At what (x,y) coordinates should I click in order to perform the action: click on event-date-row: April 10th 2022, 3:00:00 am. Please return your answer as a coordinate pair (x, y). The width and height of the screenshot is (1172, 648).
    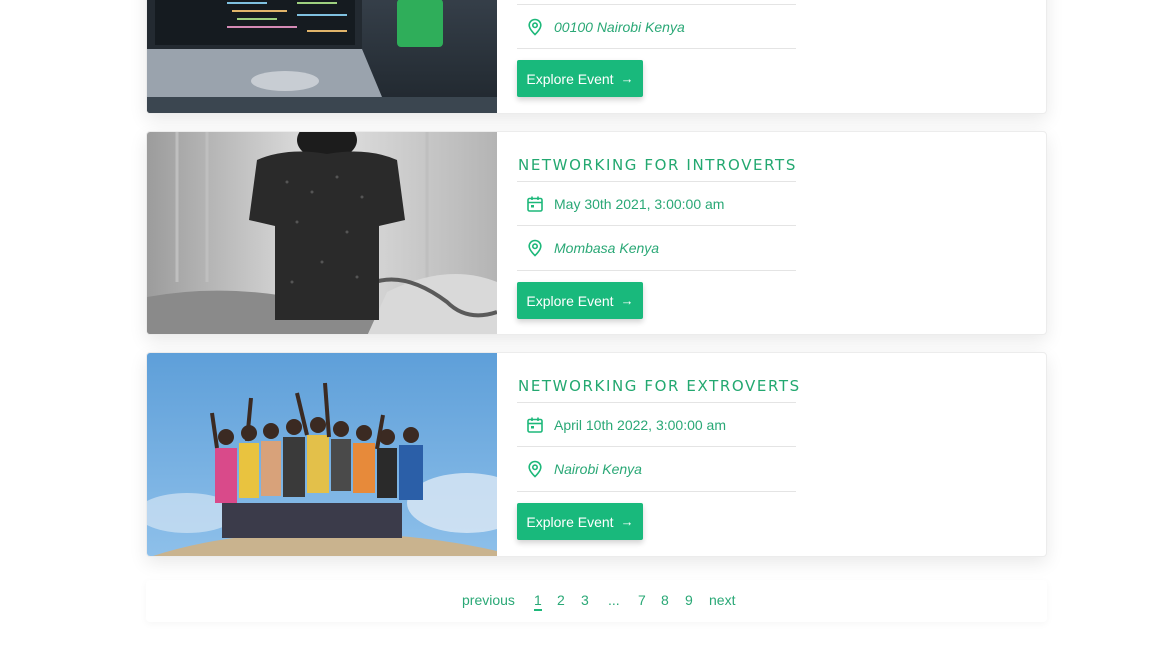
    Looking at the image, I should click on (656, 424).